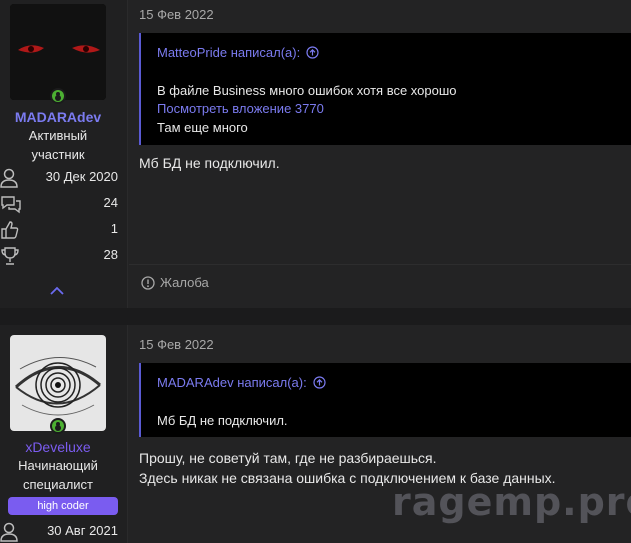 The width and height of the screenshot is (631, 543). Describe the element at coordinates (222, 420) in the screenshot. I see `quote-text: Мб БД не подключил.` at that location.